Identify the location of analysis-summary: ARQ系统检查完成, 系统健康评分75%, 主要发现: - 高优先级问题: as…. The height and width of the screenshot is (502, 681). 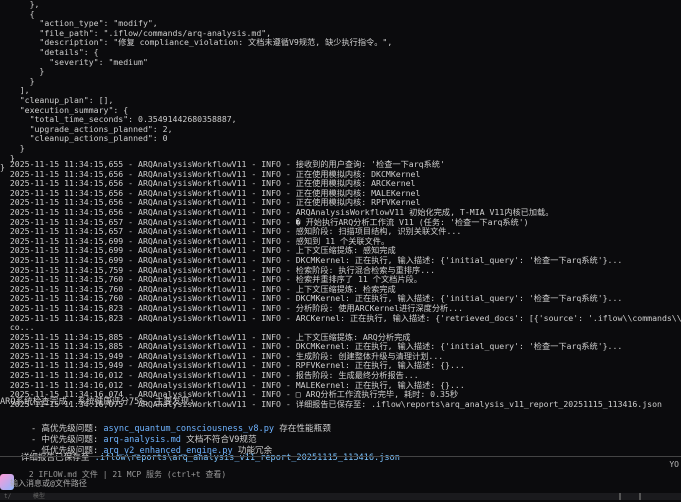
(340, 426).